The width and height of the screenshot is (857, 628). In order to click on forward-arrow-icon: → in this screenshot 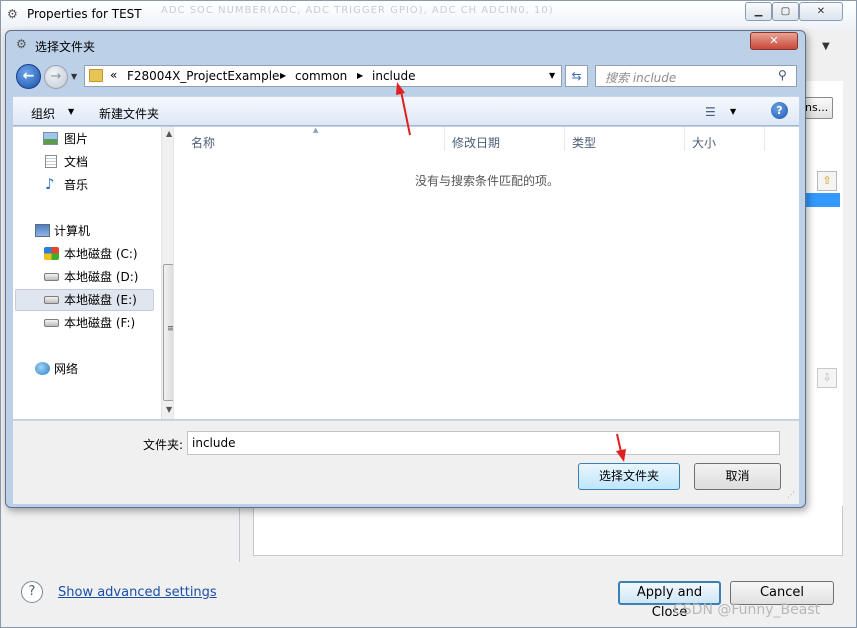, I will do `click(56, 77)`.